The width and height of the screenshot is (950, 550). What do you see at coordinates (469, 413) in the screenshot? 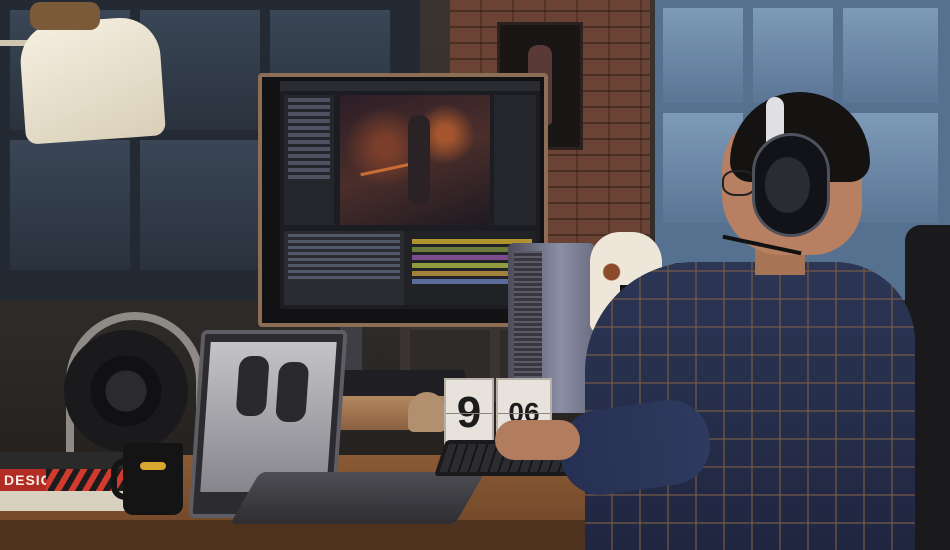
I see `clock-hours: 9` at bounding box center [469, 413].